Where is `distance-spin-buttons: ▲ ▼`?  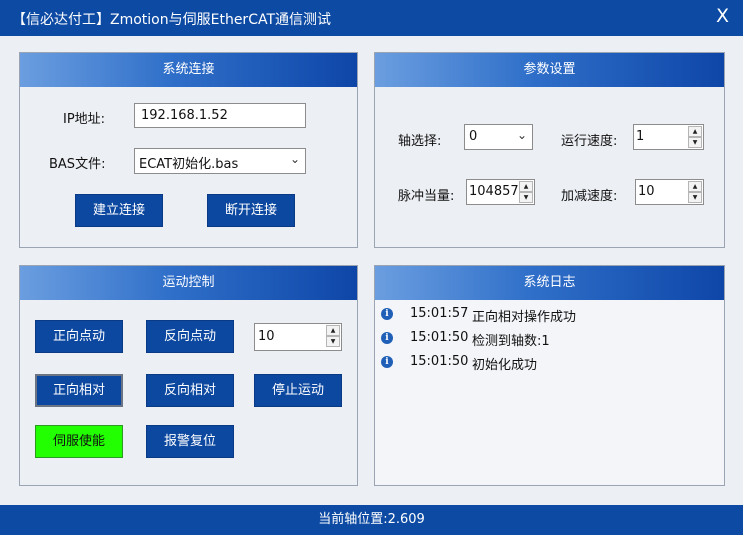 distance-spin-buttons: ▲ ▼ is located at coordinates (333, 336).